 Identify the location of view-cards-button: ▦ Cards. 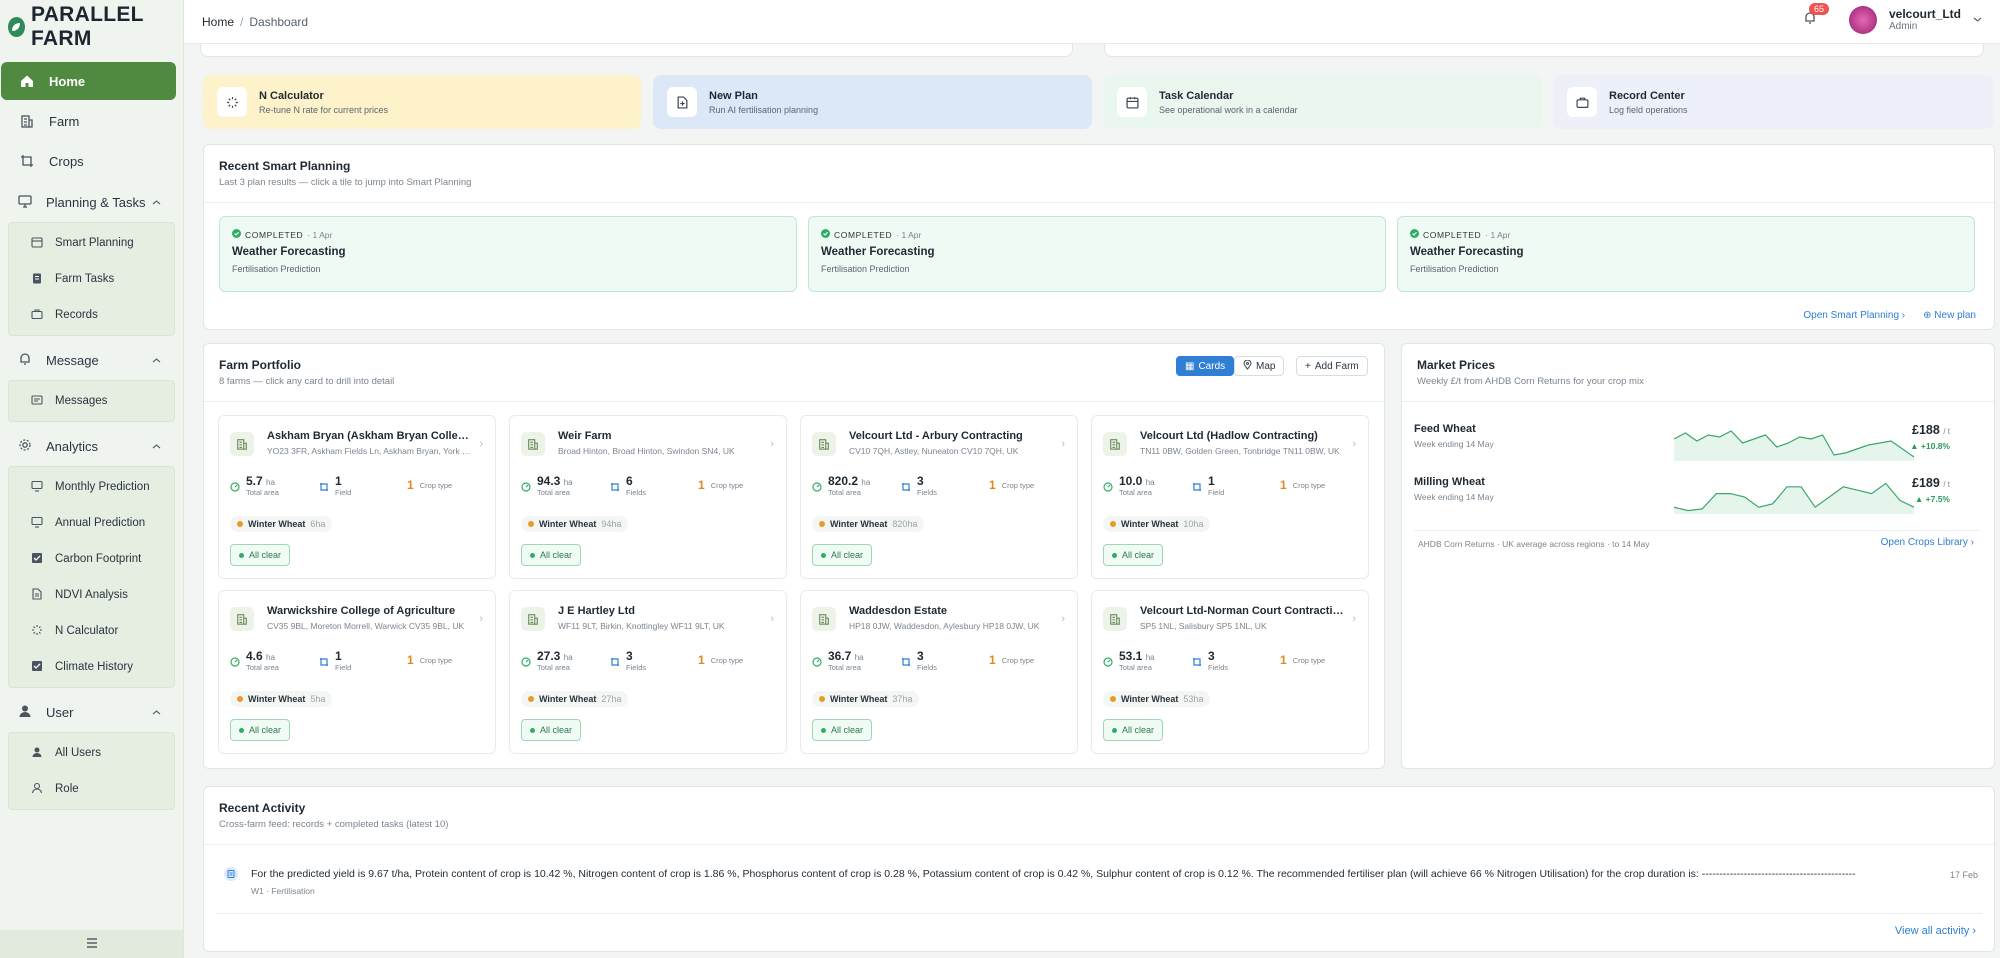
(1205, 366).